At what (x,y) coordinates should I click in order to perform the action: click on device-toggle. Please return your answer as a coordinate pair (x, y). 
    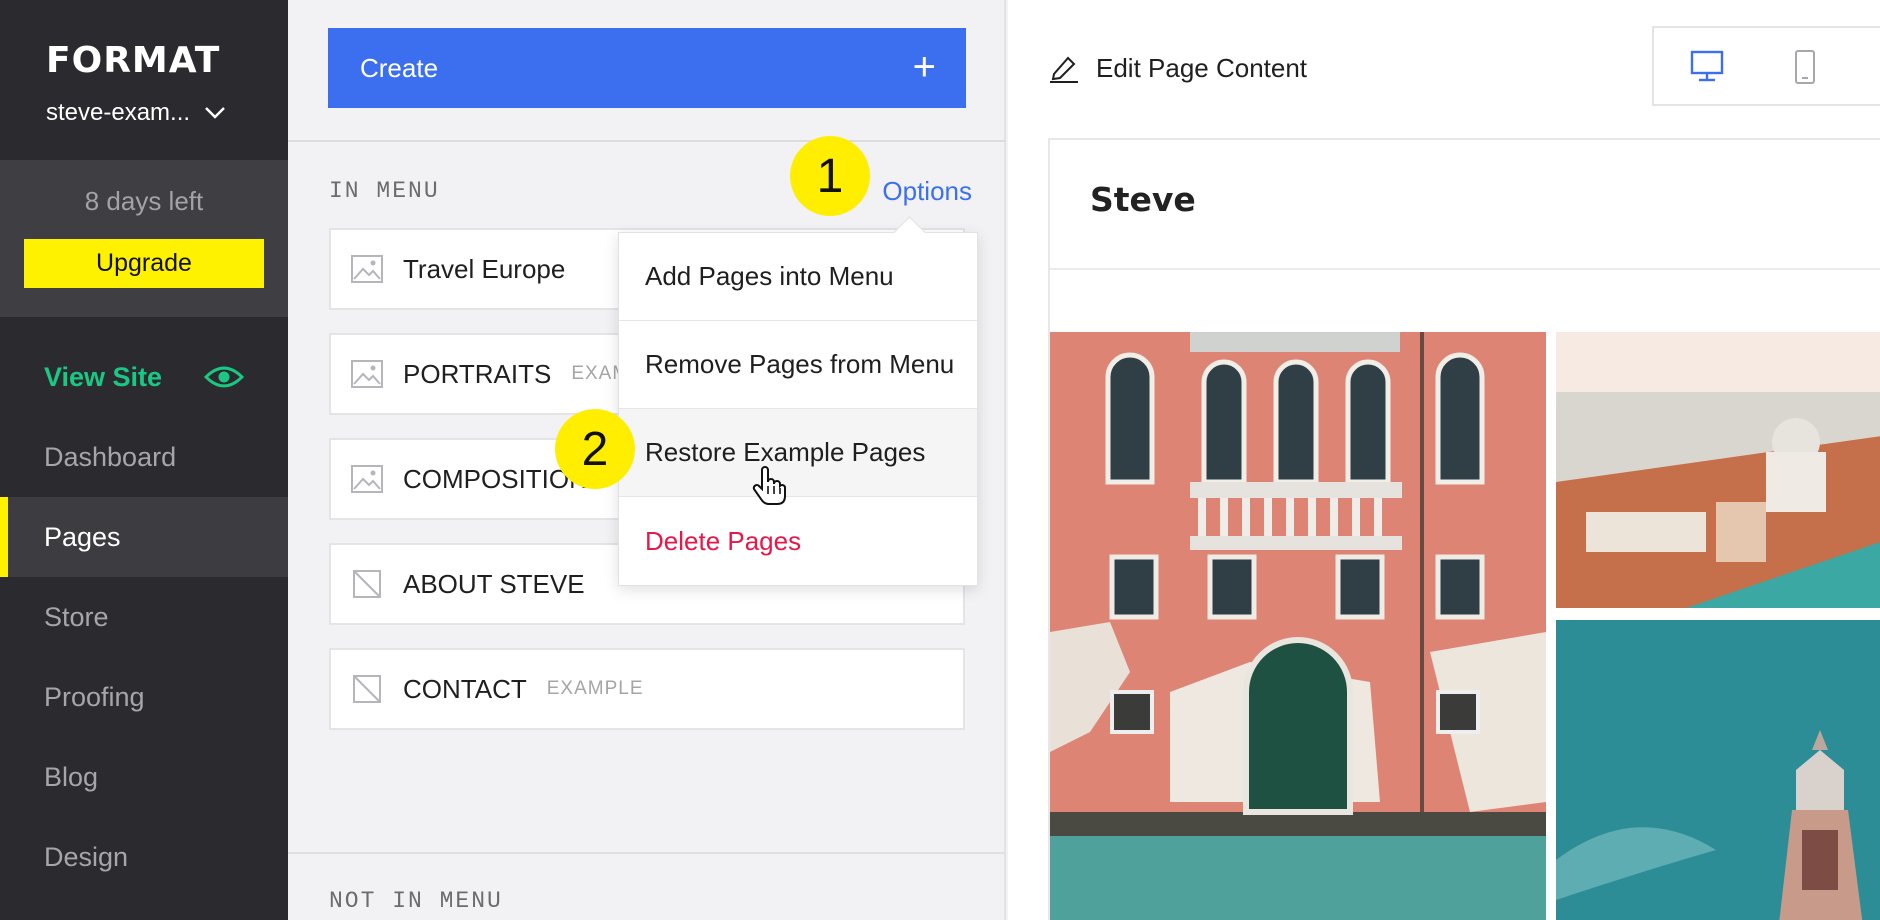
    Looking at the image, I should click on (1766, 66).